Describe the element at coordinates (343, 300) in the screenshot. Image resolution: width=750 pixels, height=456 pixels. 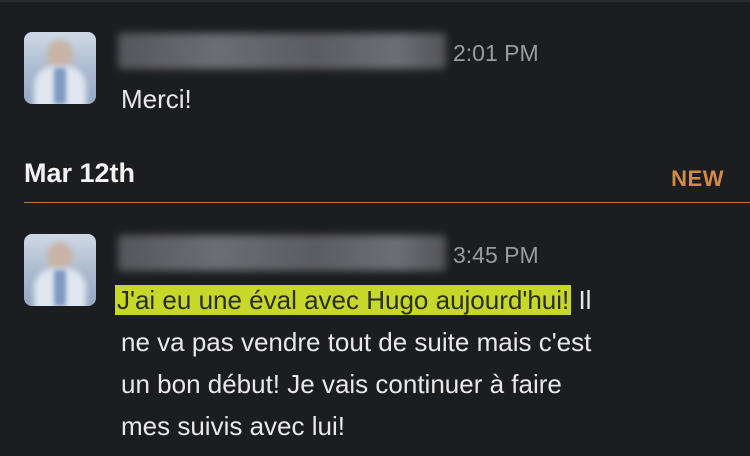
I see `highlighted-text: J'ai eu une éval avec Hugo aujourd'hui!` at that location.